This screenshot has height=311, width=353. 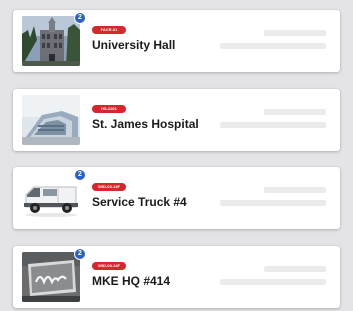 What do you see at coordinates (145, 124) in the screenshot?
I see `item-title: St. James Hospital` at bounding box center [145, 124].